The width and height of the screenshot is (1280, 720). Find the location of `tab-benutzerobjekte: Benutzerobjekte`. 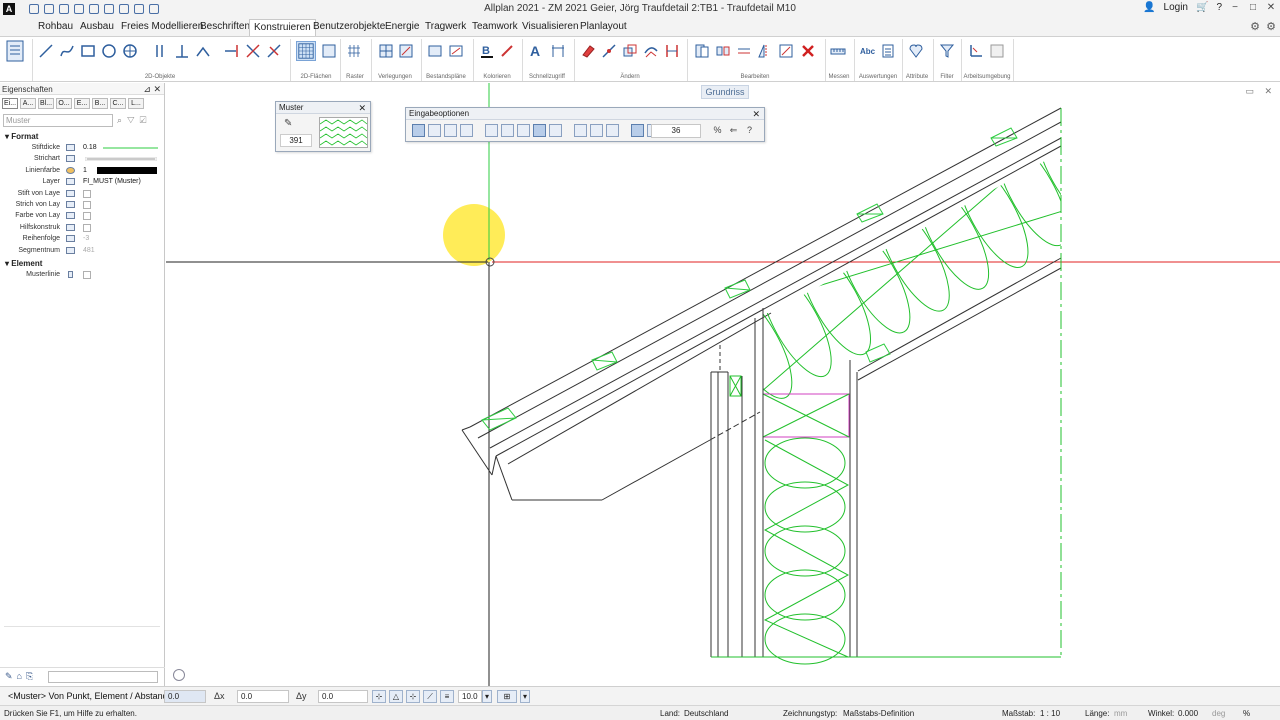

tab-benutzerobjekte: Benutzerobjekte is located at coordinates (349, 26).